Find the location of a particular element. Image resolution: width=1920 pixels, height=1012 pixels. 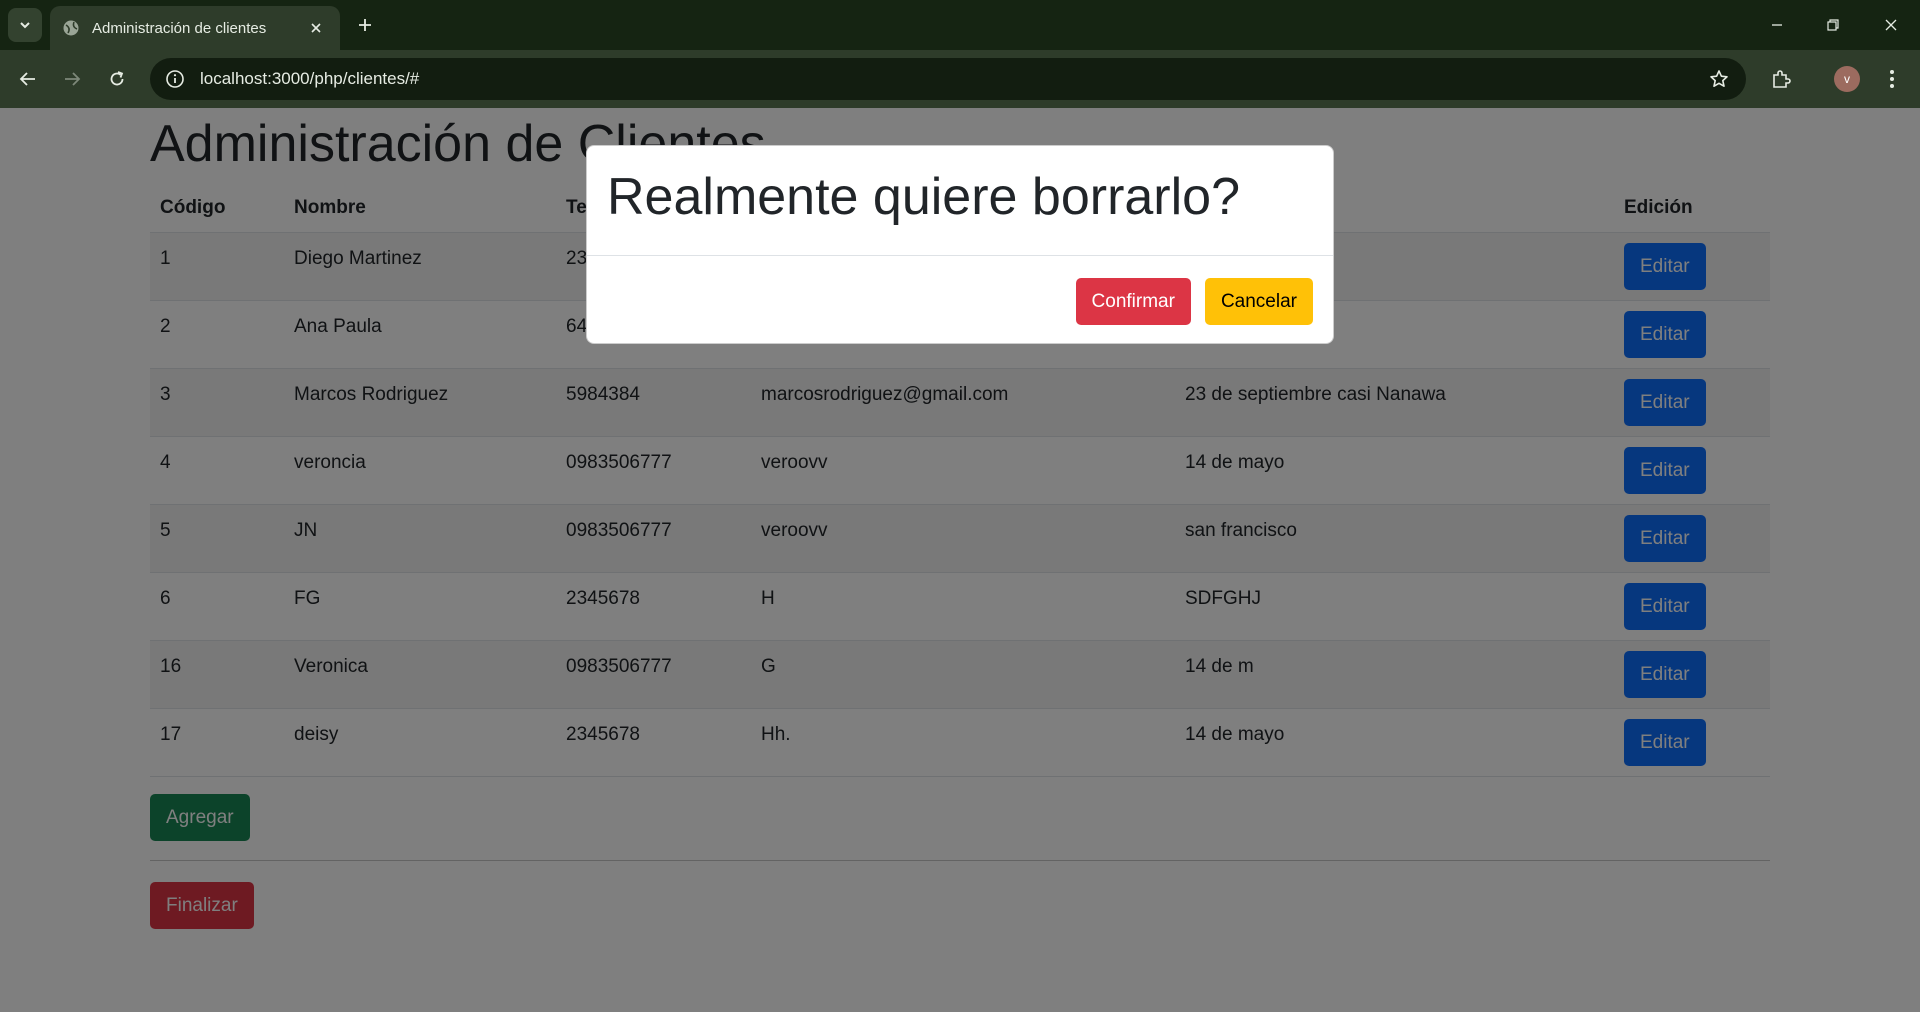

tab-search-button is located at coordinates (25, 25).